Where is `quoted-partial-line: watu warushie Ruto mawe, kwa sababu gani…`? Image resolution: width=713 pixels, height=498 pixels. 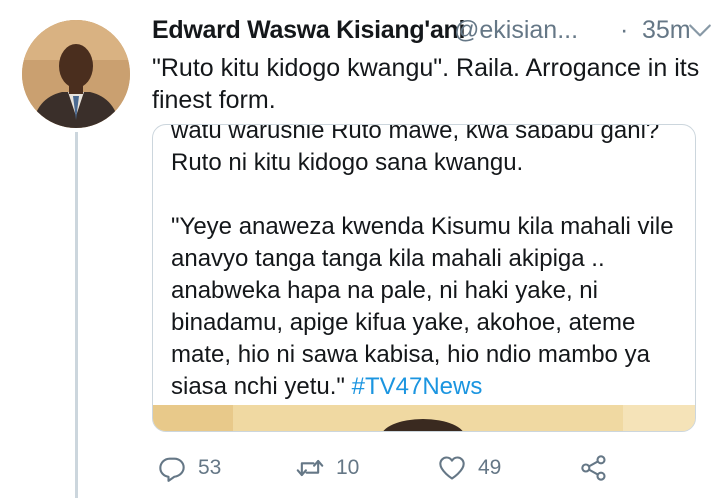 quoted-partial-line: watu warushie Ruto mawe, kwa sababu gani… is located at coordinates (415, 134).